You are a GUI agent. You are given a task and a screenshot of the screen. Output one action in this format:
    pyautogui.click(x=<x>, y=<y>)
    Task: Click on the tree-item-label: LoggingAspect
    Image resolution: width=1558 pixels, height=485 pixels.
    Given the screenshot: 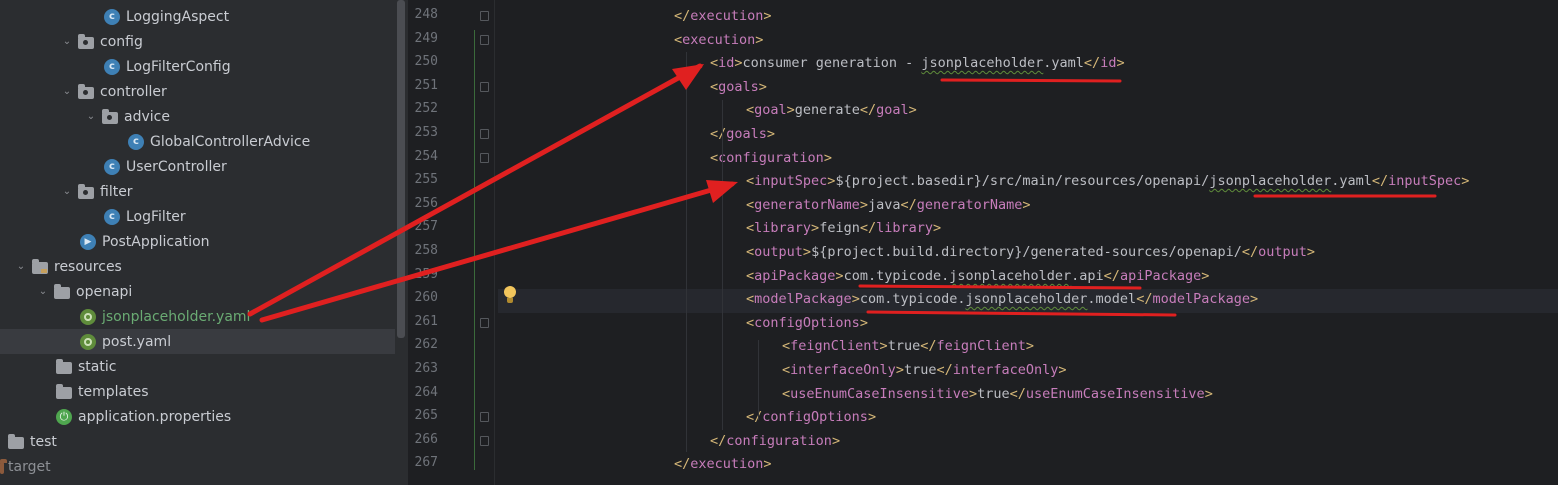 What is the action you would take?
    pyautogui.click(x=178, y=16)
    